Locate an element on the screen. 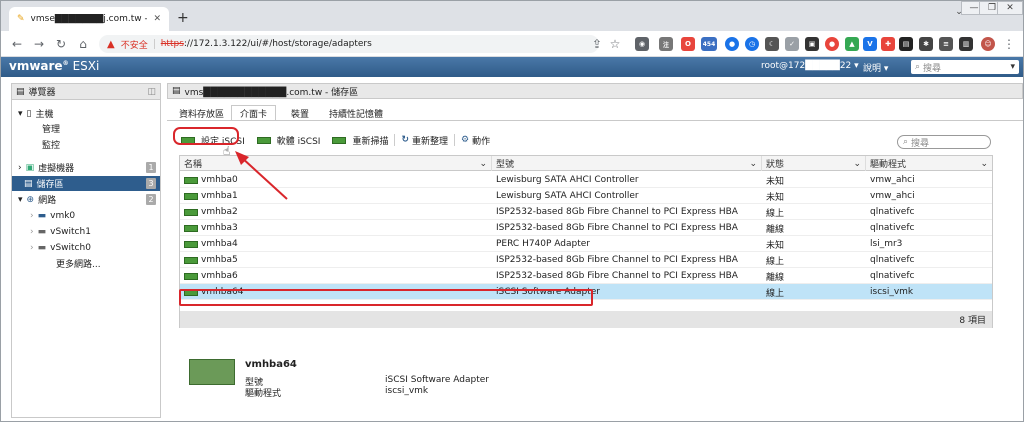 The width and height of the screenshot is (1024, 422). annotation-arrow is located at coordinates (261, 175).